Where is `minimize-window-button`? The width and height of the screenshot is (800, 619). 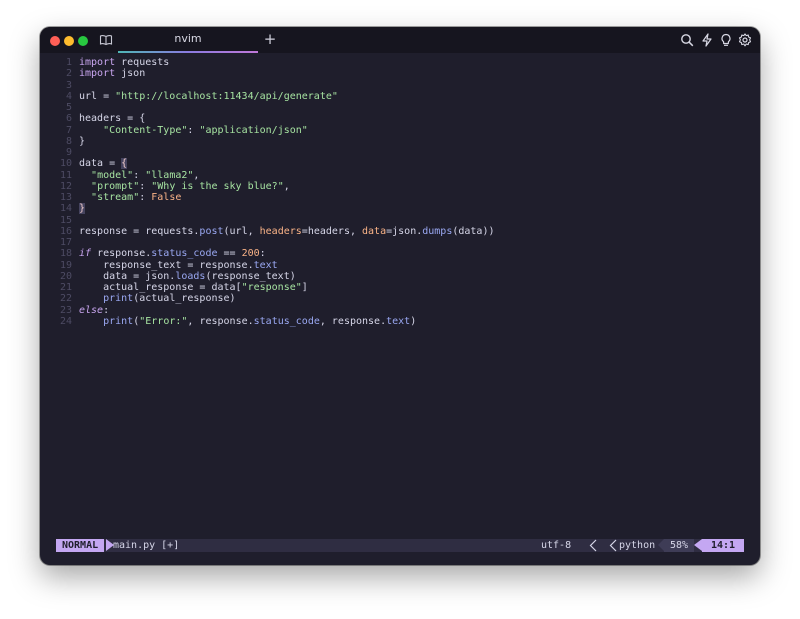
minimize-window-button is located at coordinates (69, 41).